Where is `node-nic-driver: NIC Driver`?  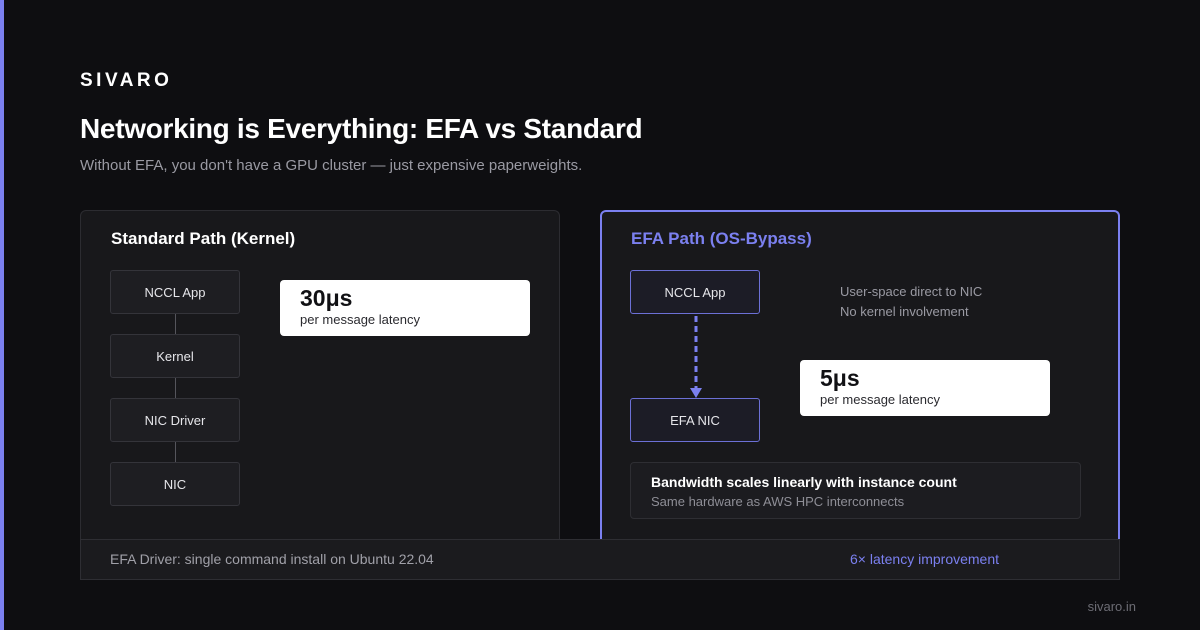
node-nic-driver: NIC Driver is located at coordinates (175, 420).